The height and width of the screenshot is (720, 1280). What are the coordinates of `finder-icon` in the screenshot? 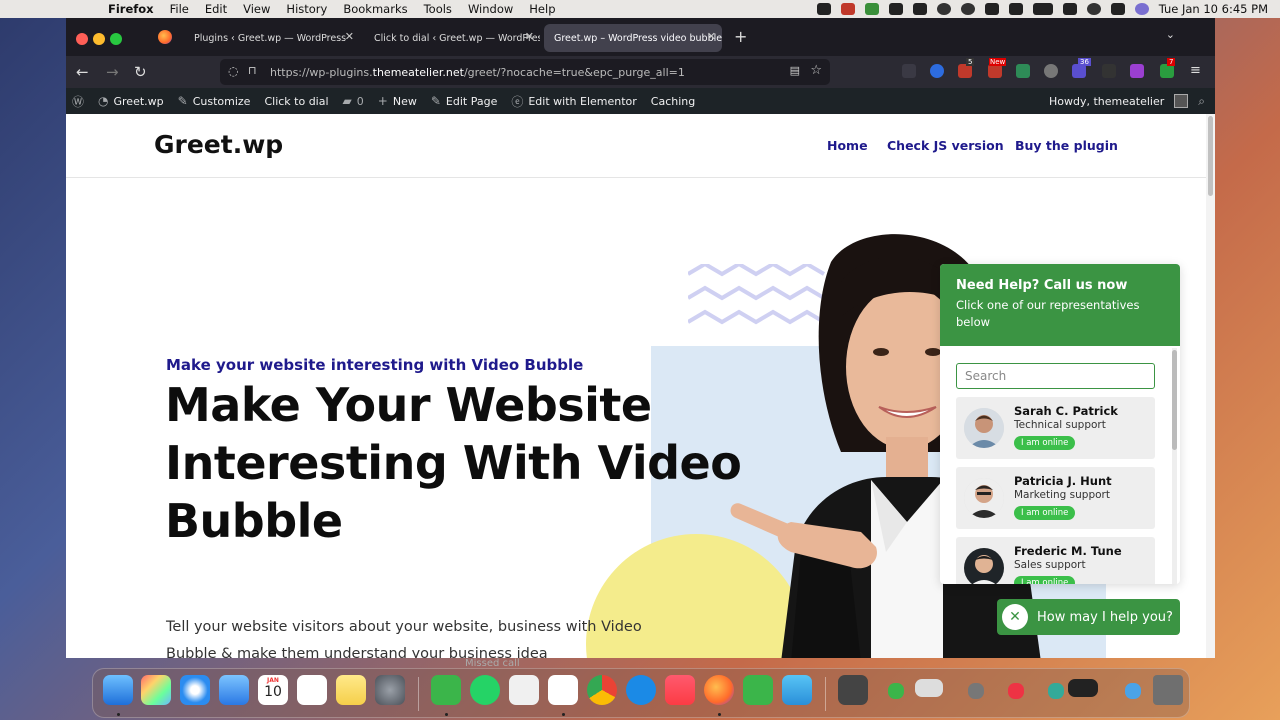 It's located at (118, 690).